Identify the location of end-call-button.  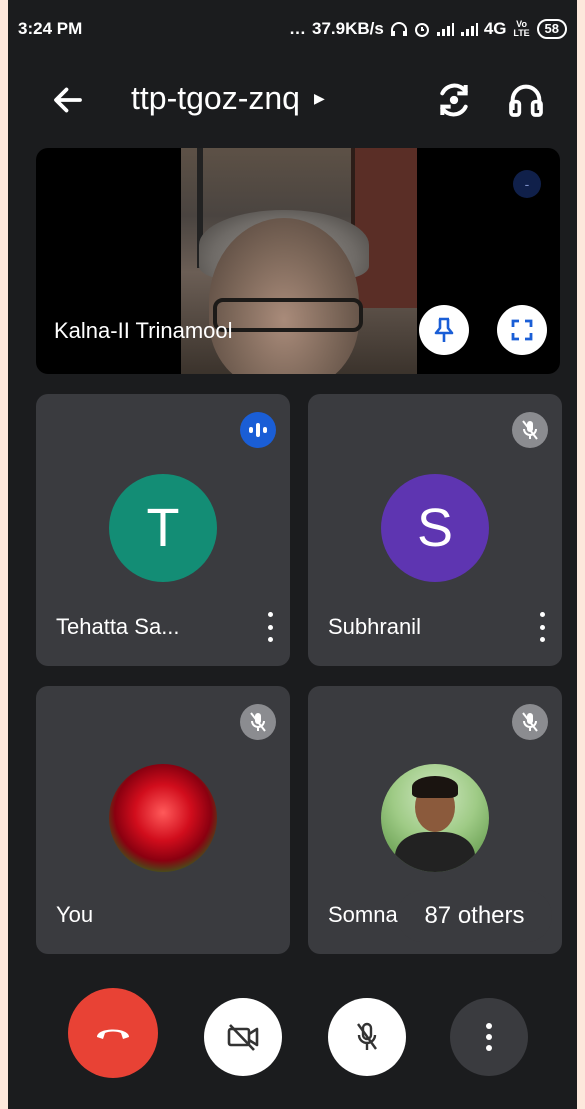
(113, 1033).